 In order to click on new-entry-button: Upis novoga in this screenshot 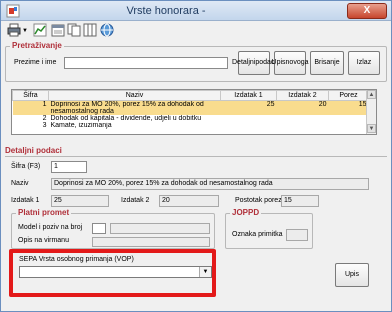, I will do `click(290, 63)`.